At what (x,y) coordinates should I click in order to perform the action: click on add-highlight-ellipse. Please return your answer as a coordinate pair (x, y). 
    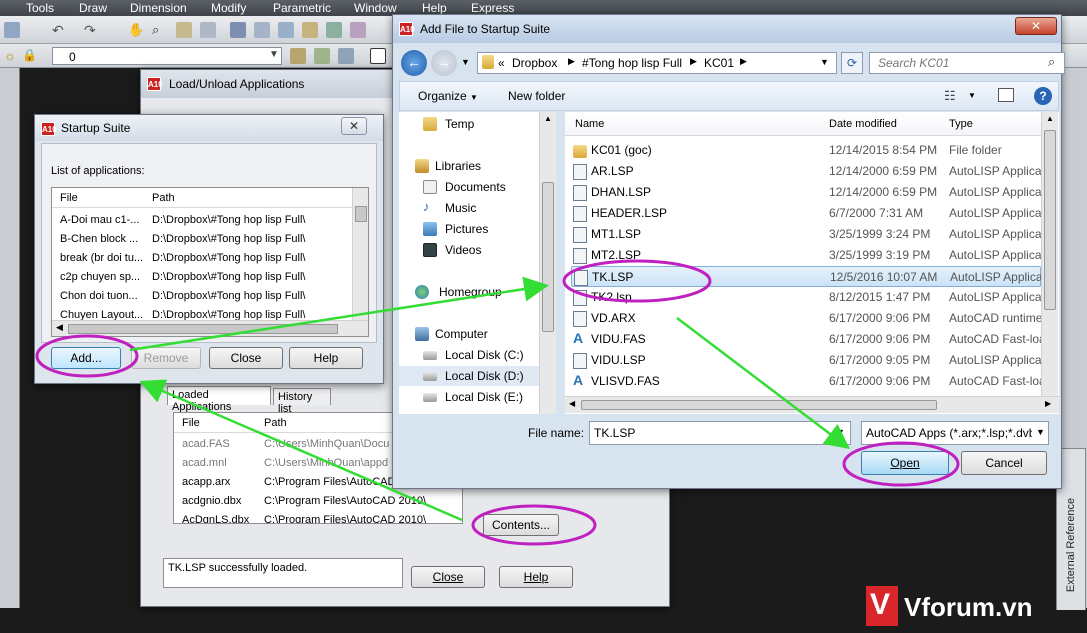
    Looking at the image, I should click on (87, 356).